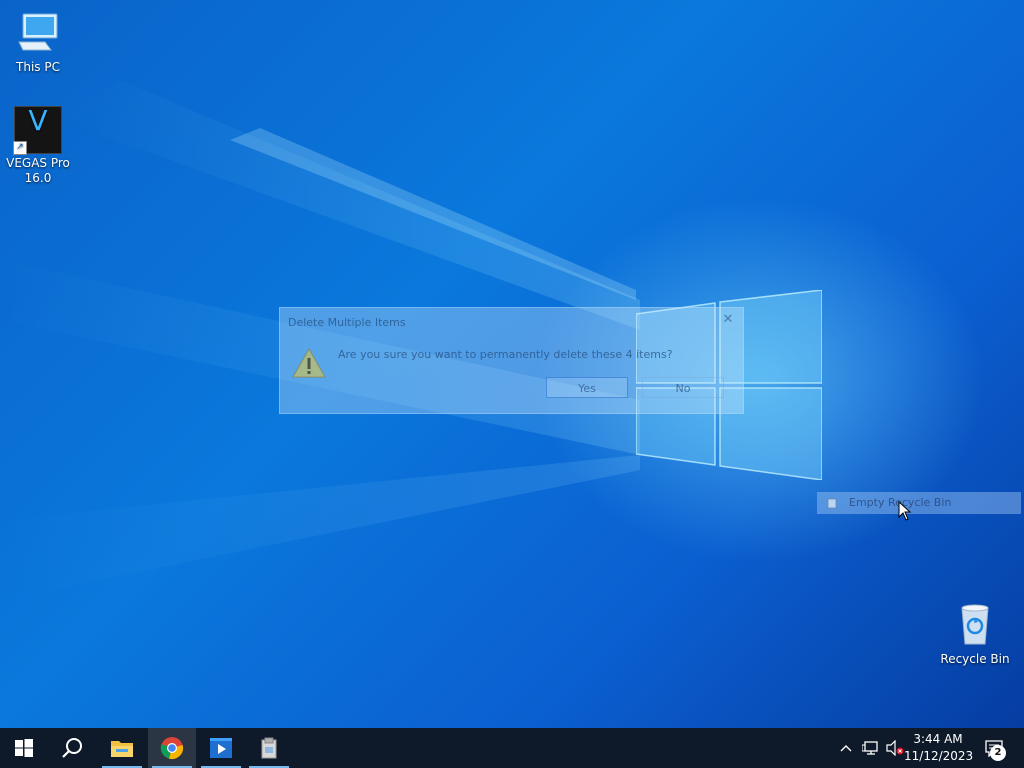 This screenshot has width=1024, height=768. I want to click on chrome-taskbar-button, so click(172, 748).